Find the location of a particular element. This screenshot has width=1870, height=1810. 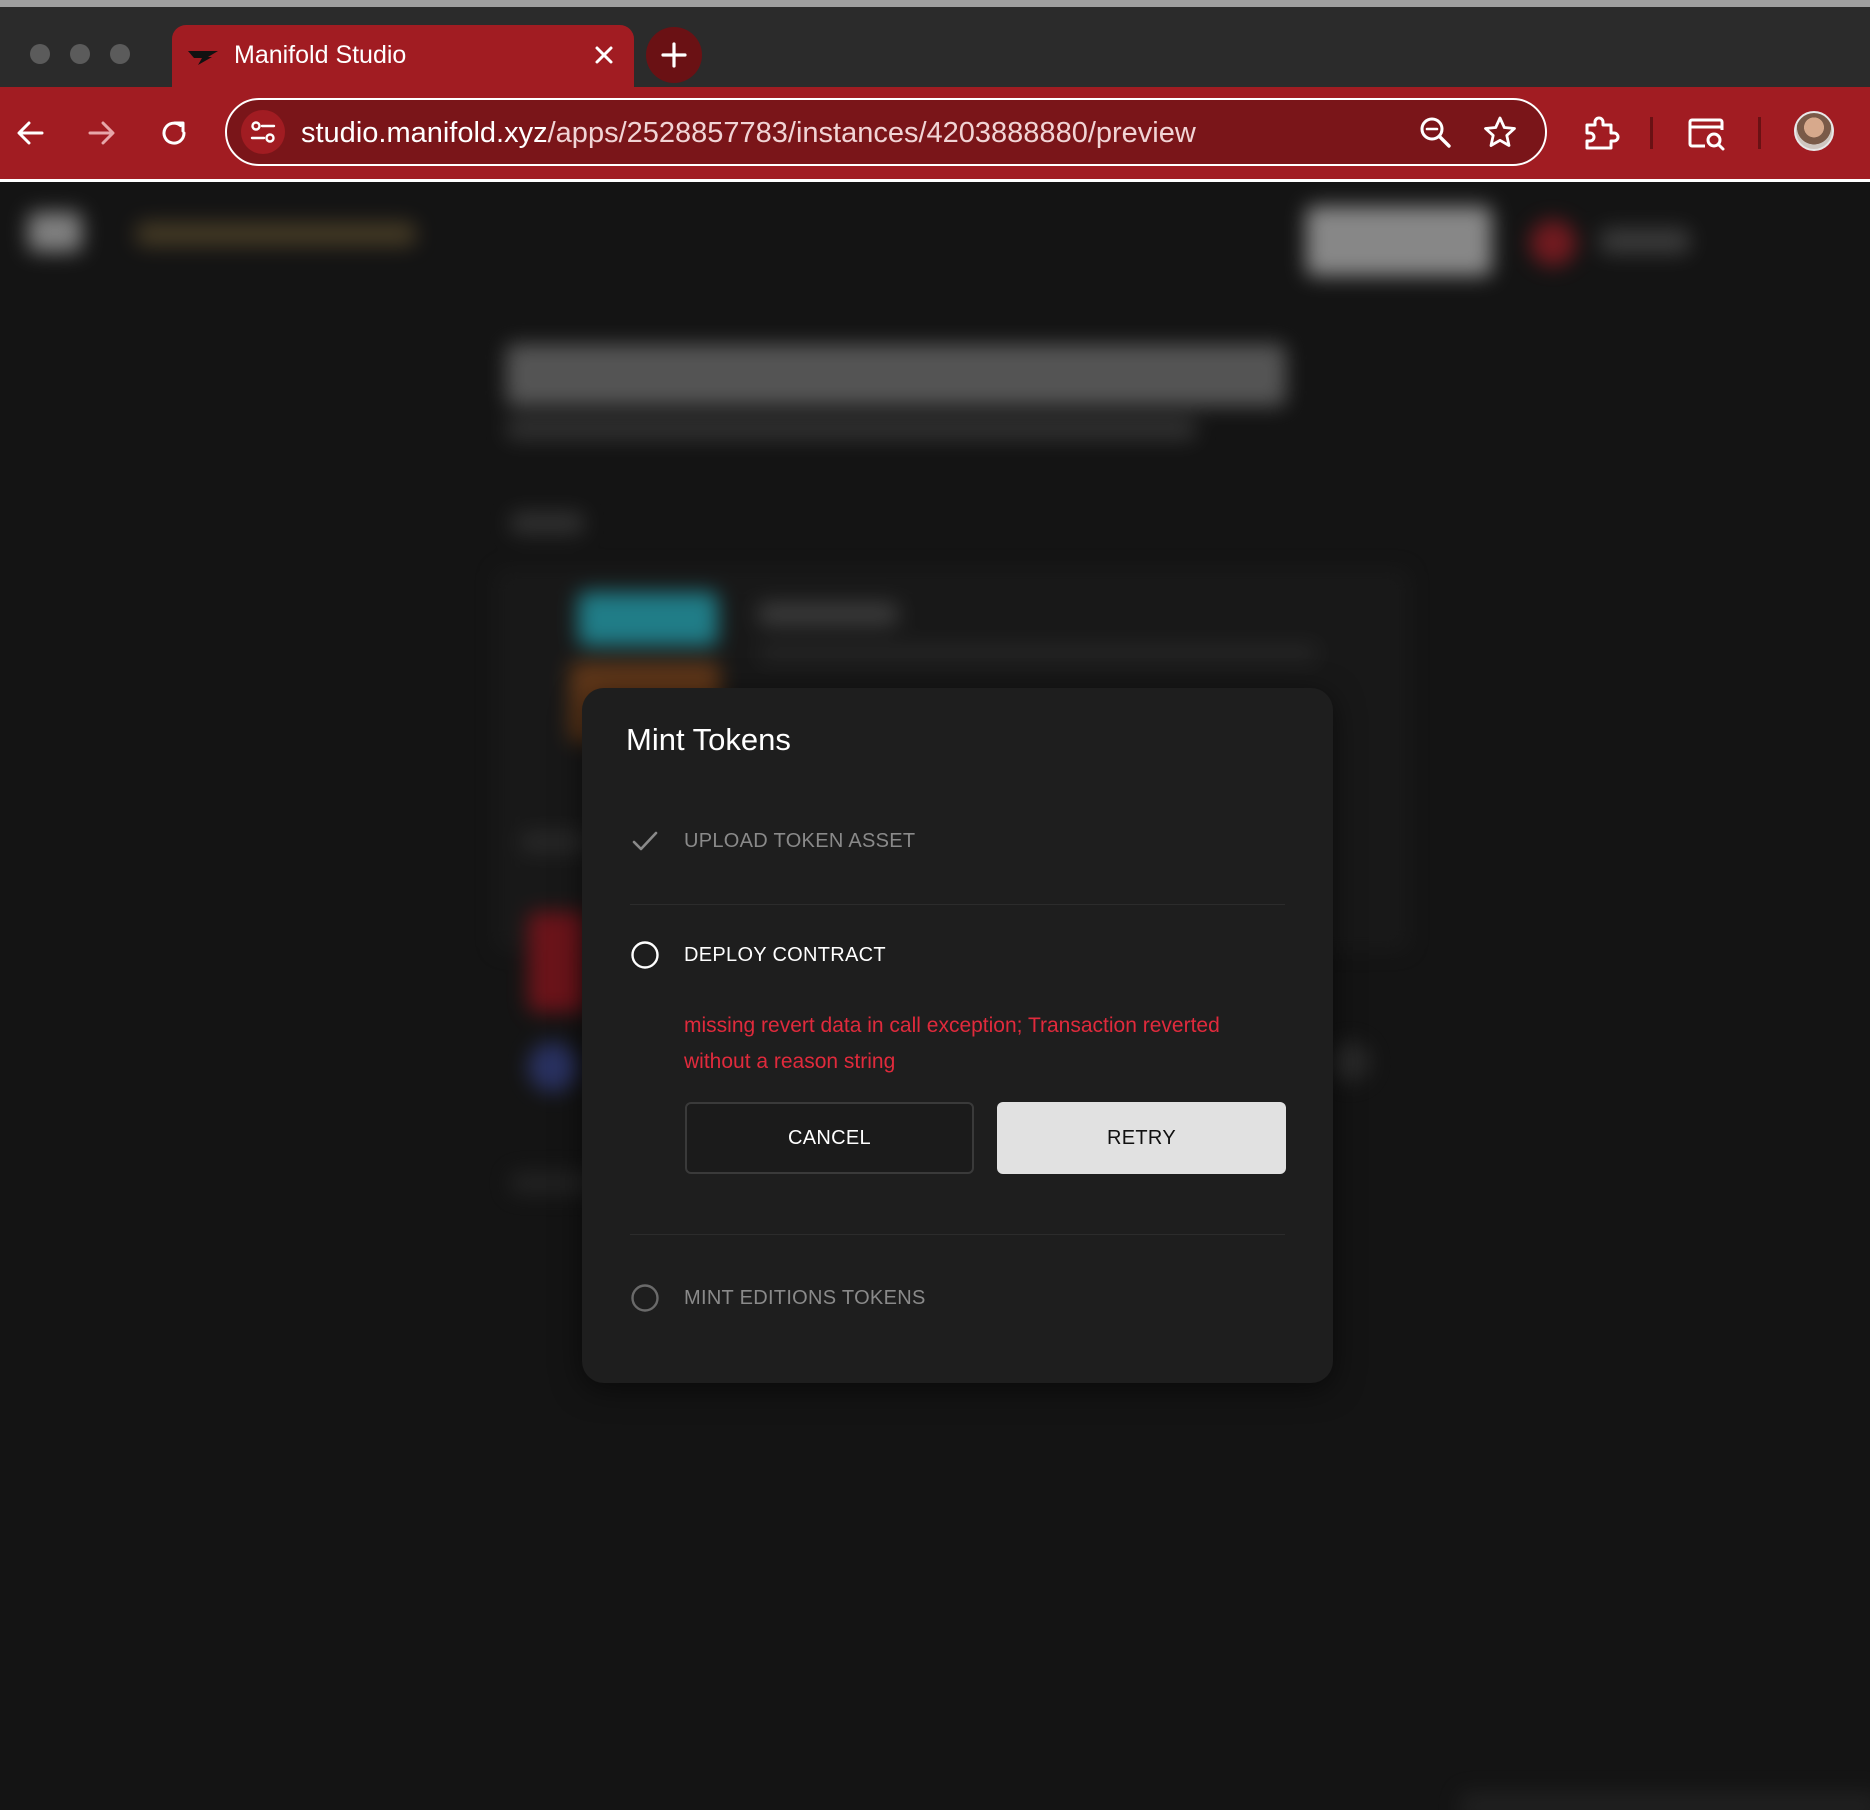

blurred-section-label is located at coordinates (555, 842).